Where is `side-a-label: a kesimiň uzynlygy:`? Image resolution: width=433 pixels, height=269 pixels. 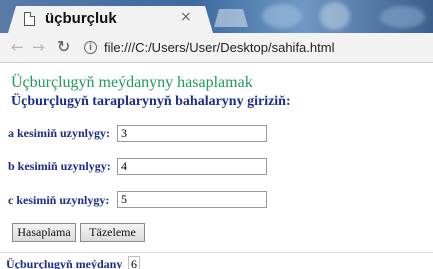
side-a-label: a kesimiň uzynlygy: is located at coordinates (59, 133).